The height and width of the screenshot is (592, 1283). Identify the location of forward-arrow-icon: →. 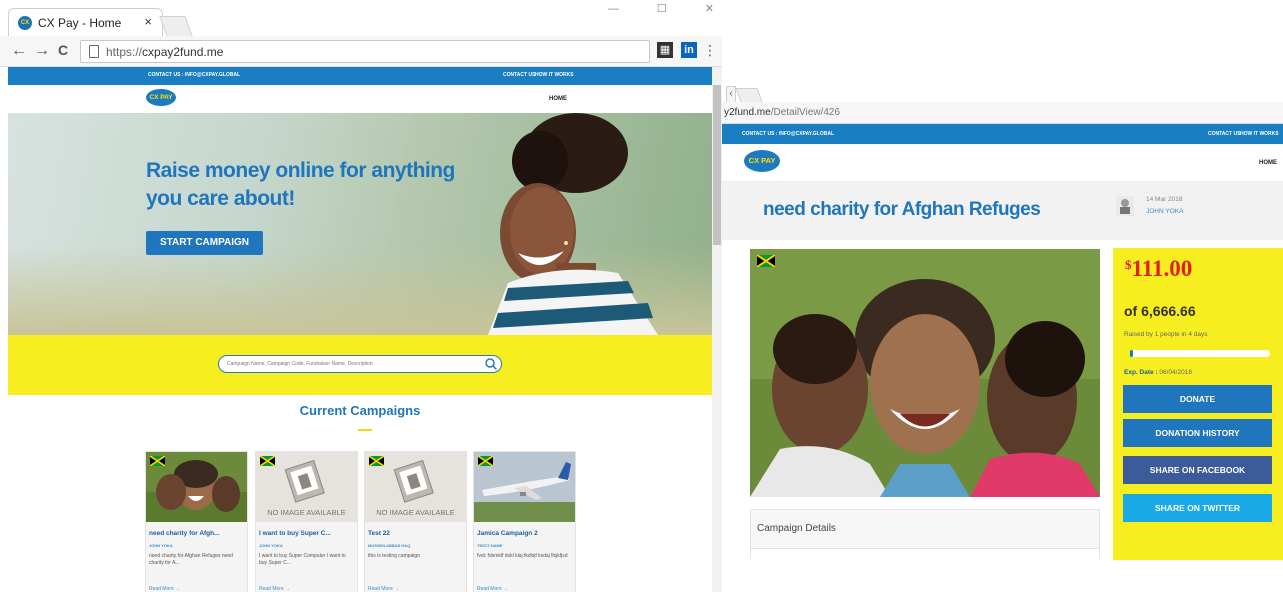
(42, 51).